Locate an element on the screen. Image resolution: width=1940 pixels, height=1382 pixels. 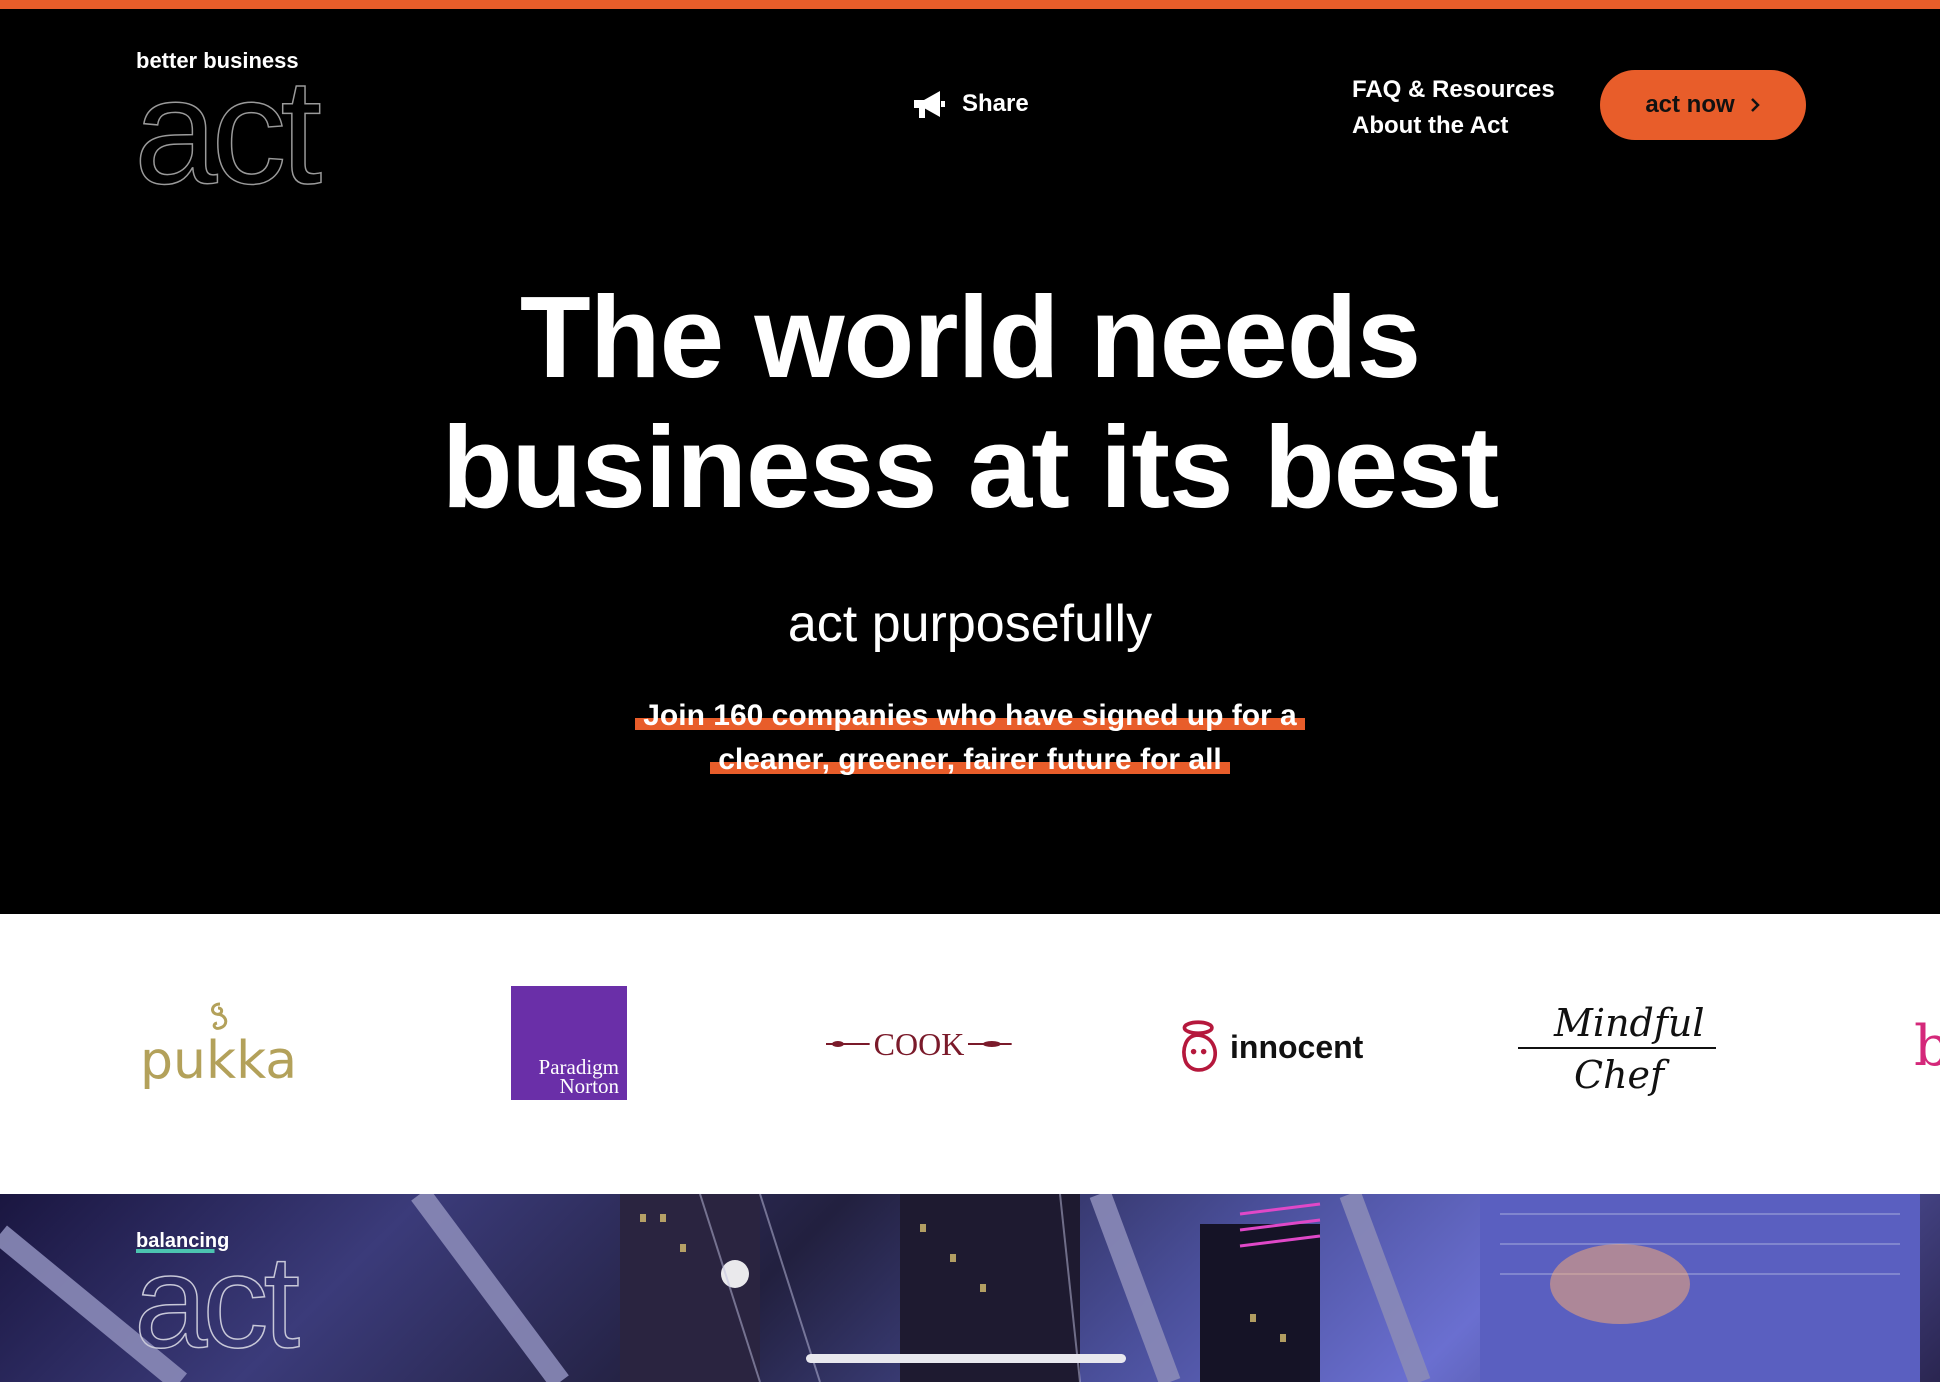
home-indicator is located at coordinates (966, 1358).